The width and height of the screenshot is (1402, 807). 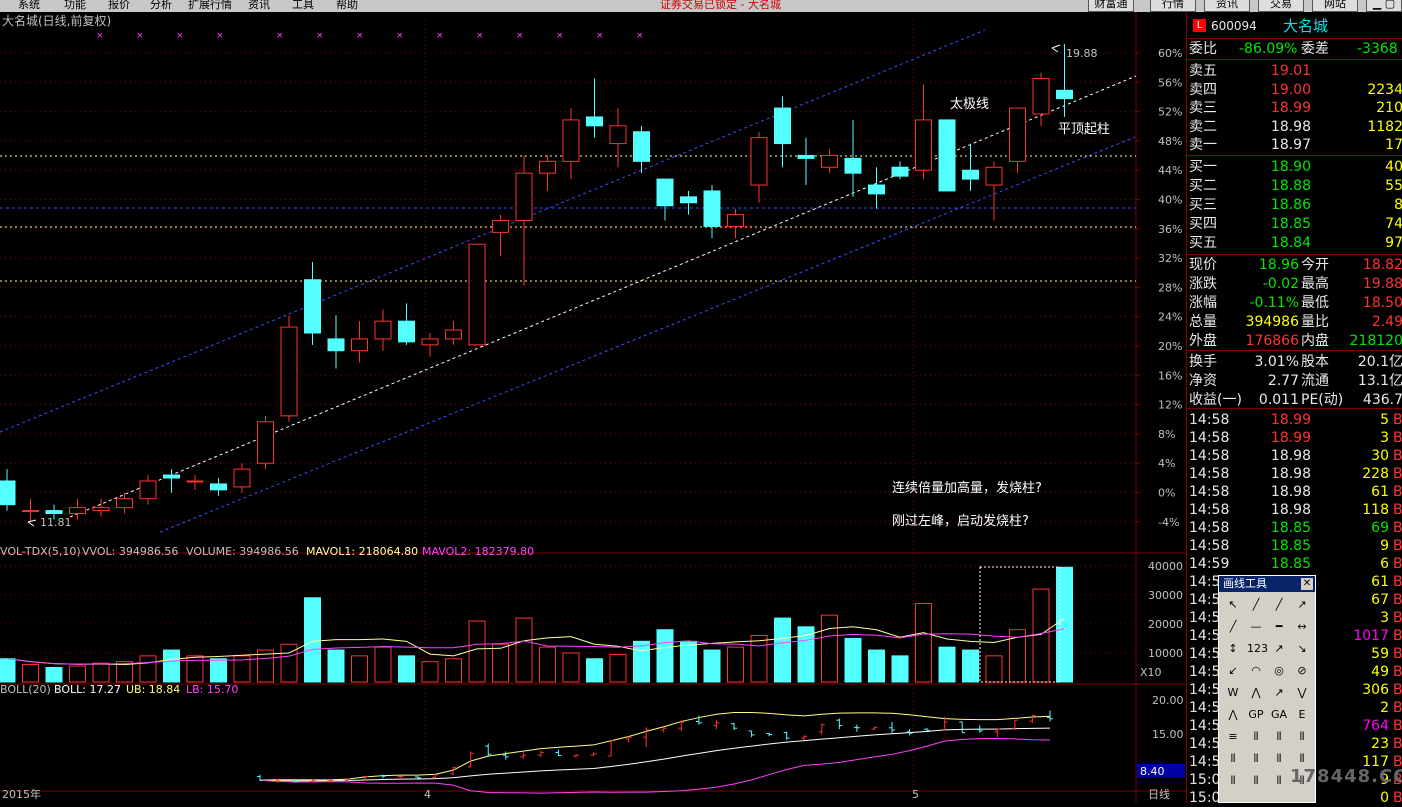 I want to click on drawing-tool-icon: 123, so click(x=1257, y=649).